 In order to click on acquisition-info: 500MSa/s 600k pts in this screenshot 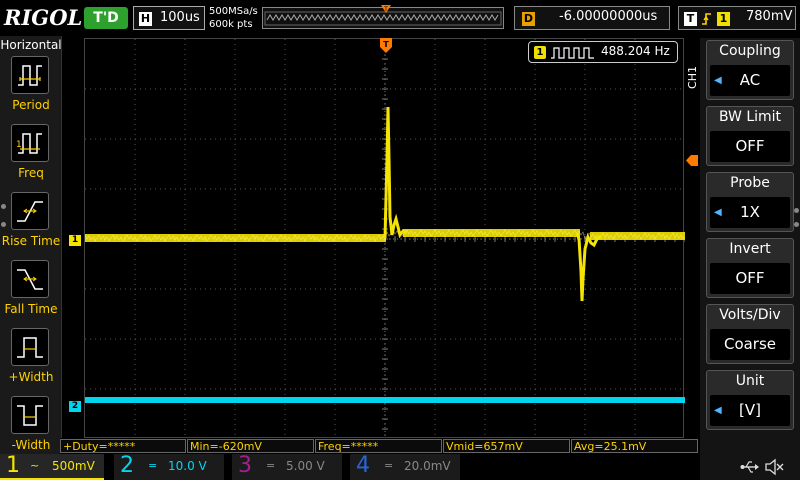, I will do `click(233, 18)`.